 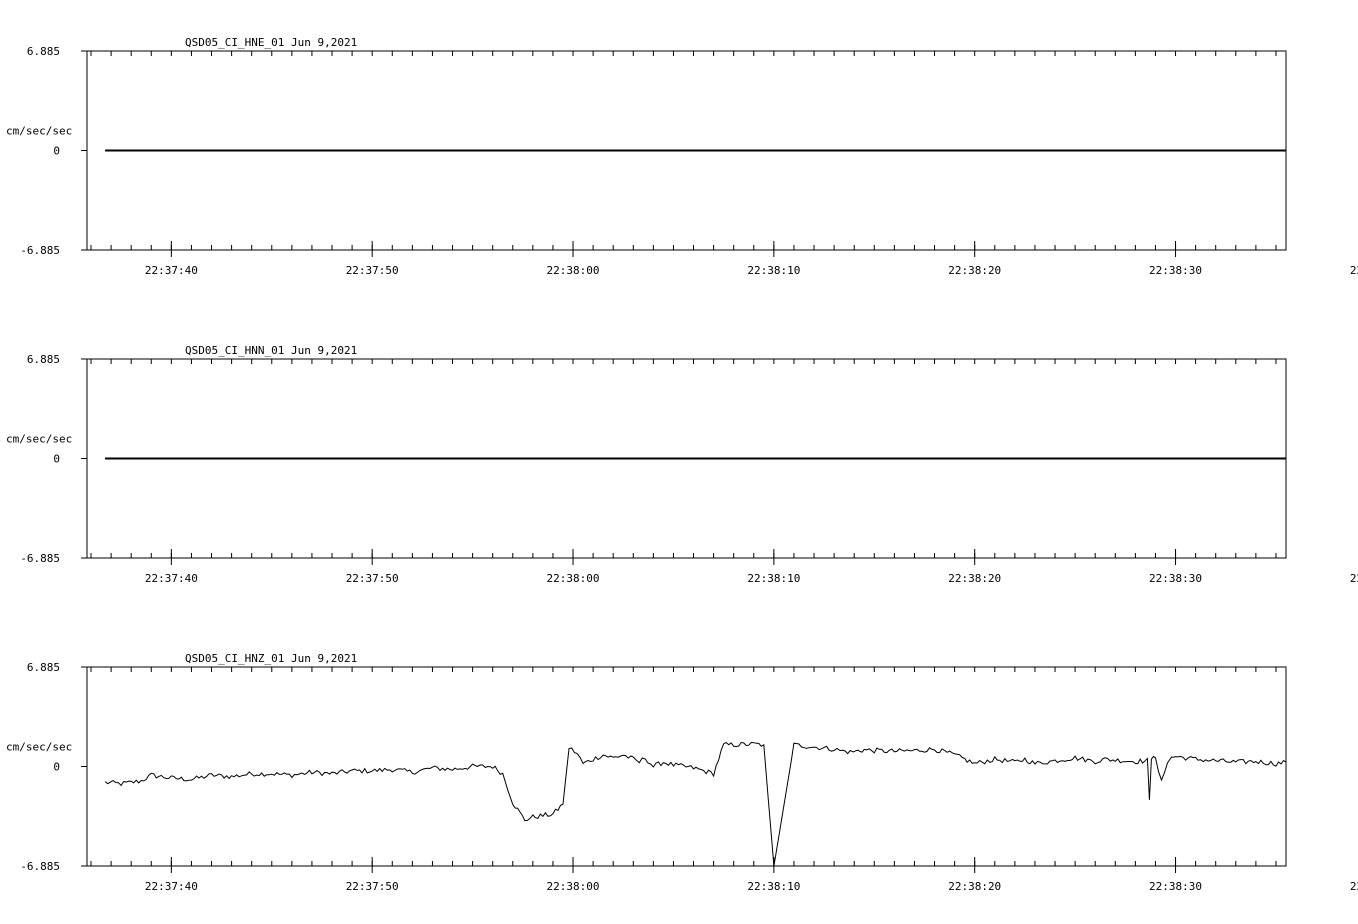 What do you see at coordinates (271, 350) in the screenshot?
I see `chart-title: QSD05_CI_HNN_01 Jun 9,2021` at bounding box center [271, 350].